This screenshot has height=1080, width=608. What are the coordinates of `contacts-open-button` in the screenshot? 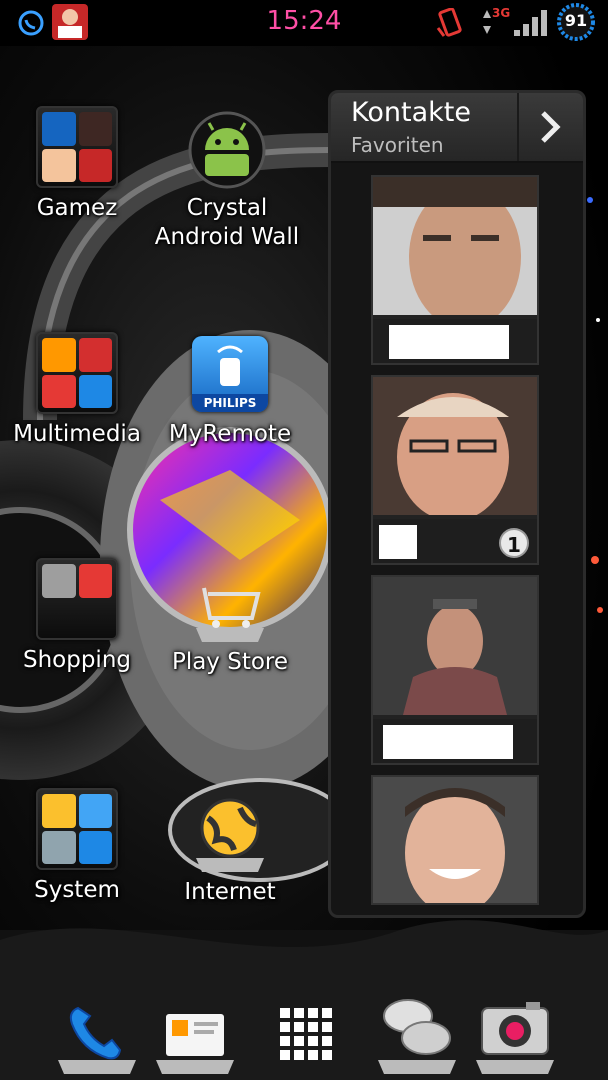 It's located at (550, 127).